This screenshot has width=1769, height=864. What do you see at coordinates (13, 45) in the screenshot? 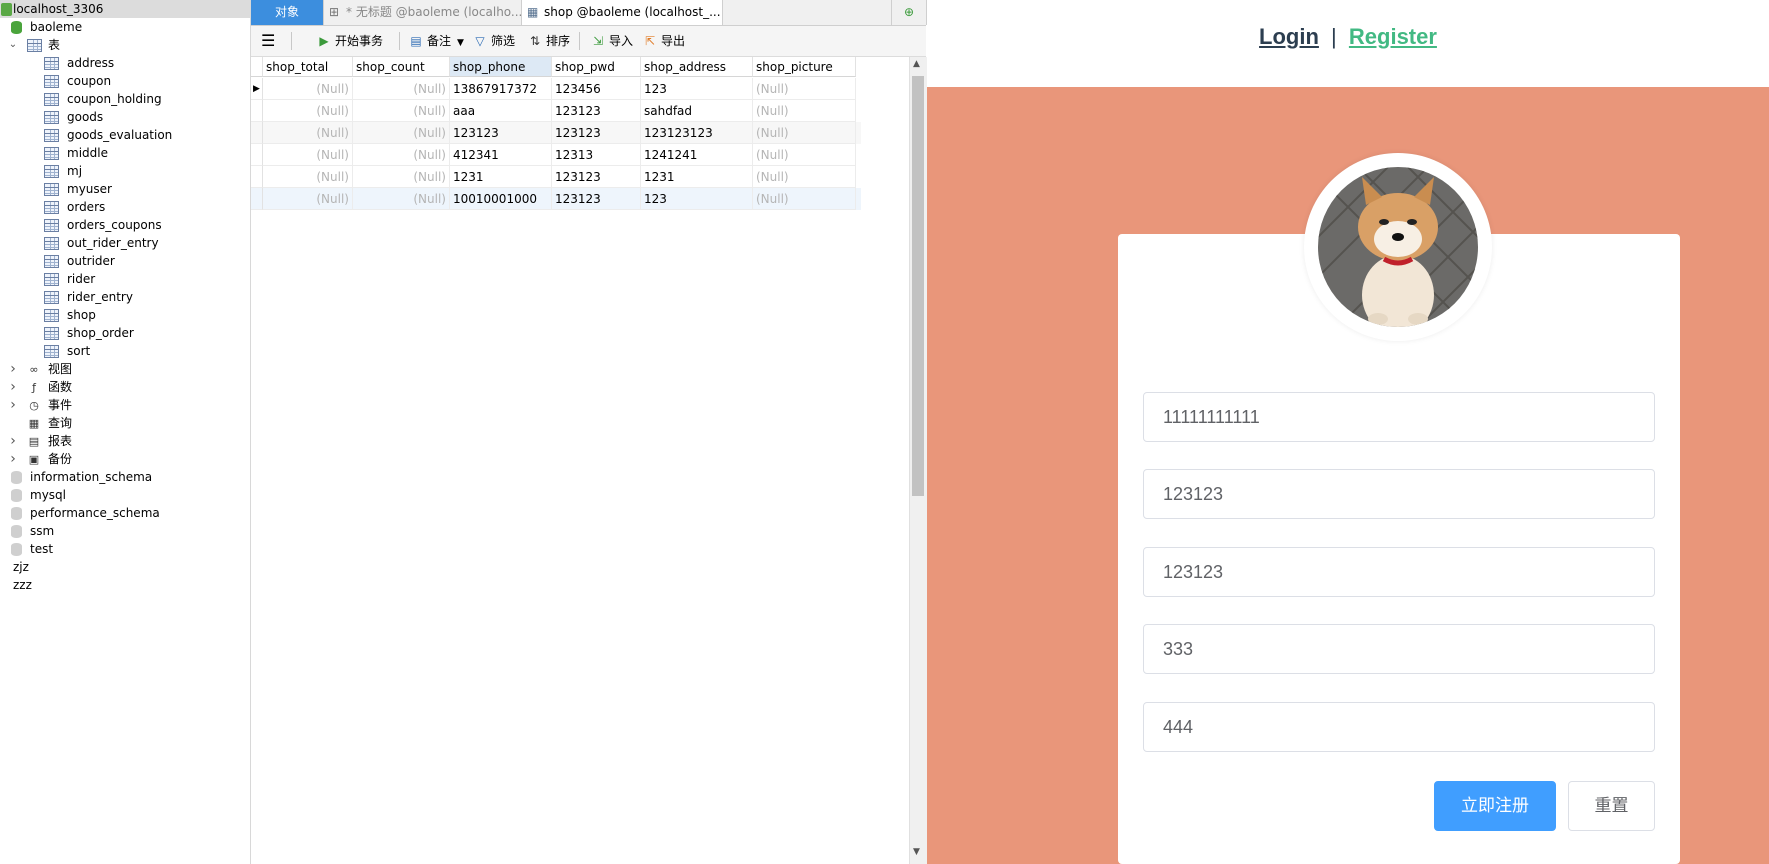
I see `chevron-down-icon: ⌄` at bounding box center [13, 45].